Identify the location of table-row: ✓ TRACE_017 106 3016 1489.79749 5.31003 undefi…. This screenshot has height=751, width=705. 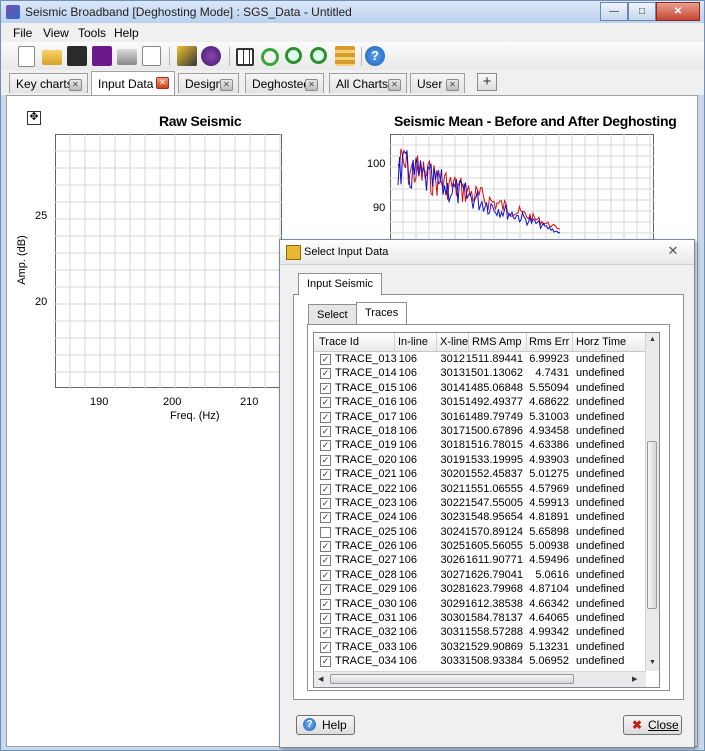
(480, 417).